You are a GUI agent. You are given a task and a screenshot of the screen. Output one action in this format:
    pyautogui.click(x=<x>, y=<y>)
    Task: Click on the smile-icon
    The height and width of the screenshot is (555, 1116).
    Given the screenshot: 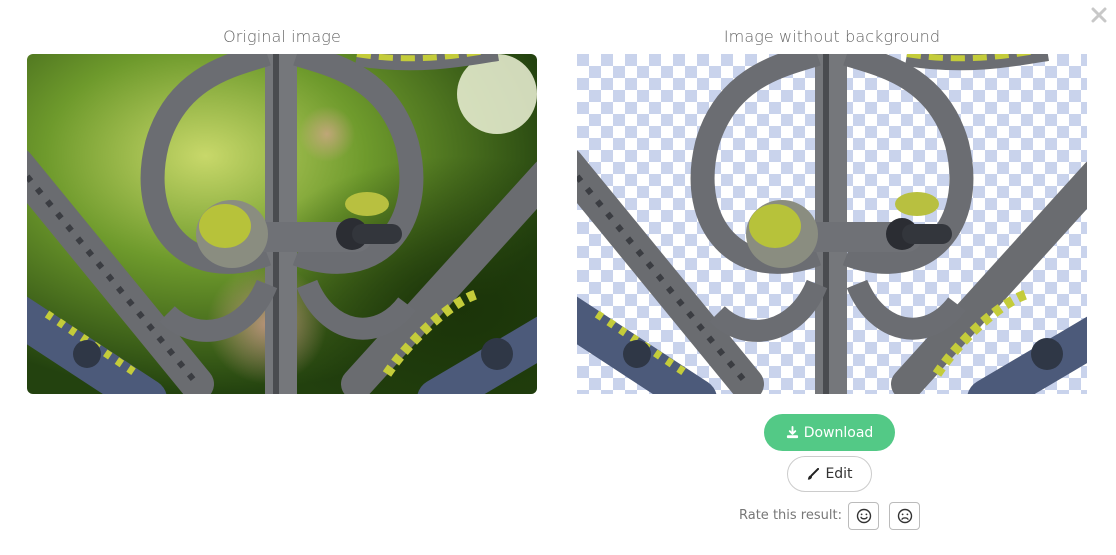 What is the action you would take?
    pyautogui.click(x=863, y=516)
    